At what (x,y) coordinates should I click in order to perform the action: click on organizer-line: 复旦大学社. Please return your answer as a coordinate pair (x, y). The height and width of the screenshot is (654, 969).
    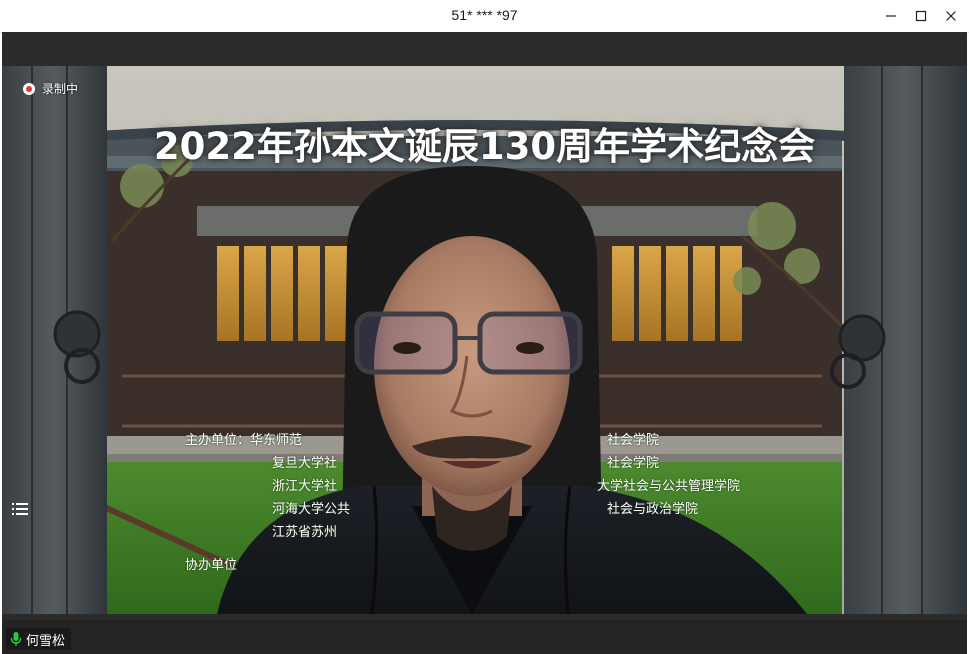
    Looking at the image, I should click on (305, 463).